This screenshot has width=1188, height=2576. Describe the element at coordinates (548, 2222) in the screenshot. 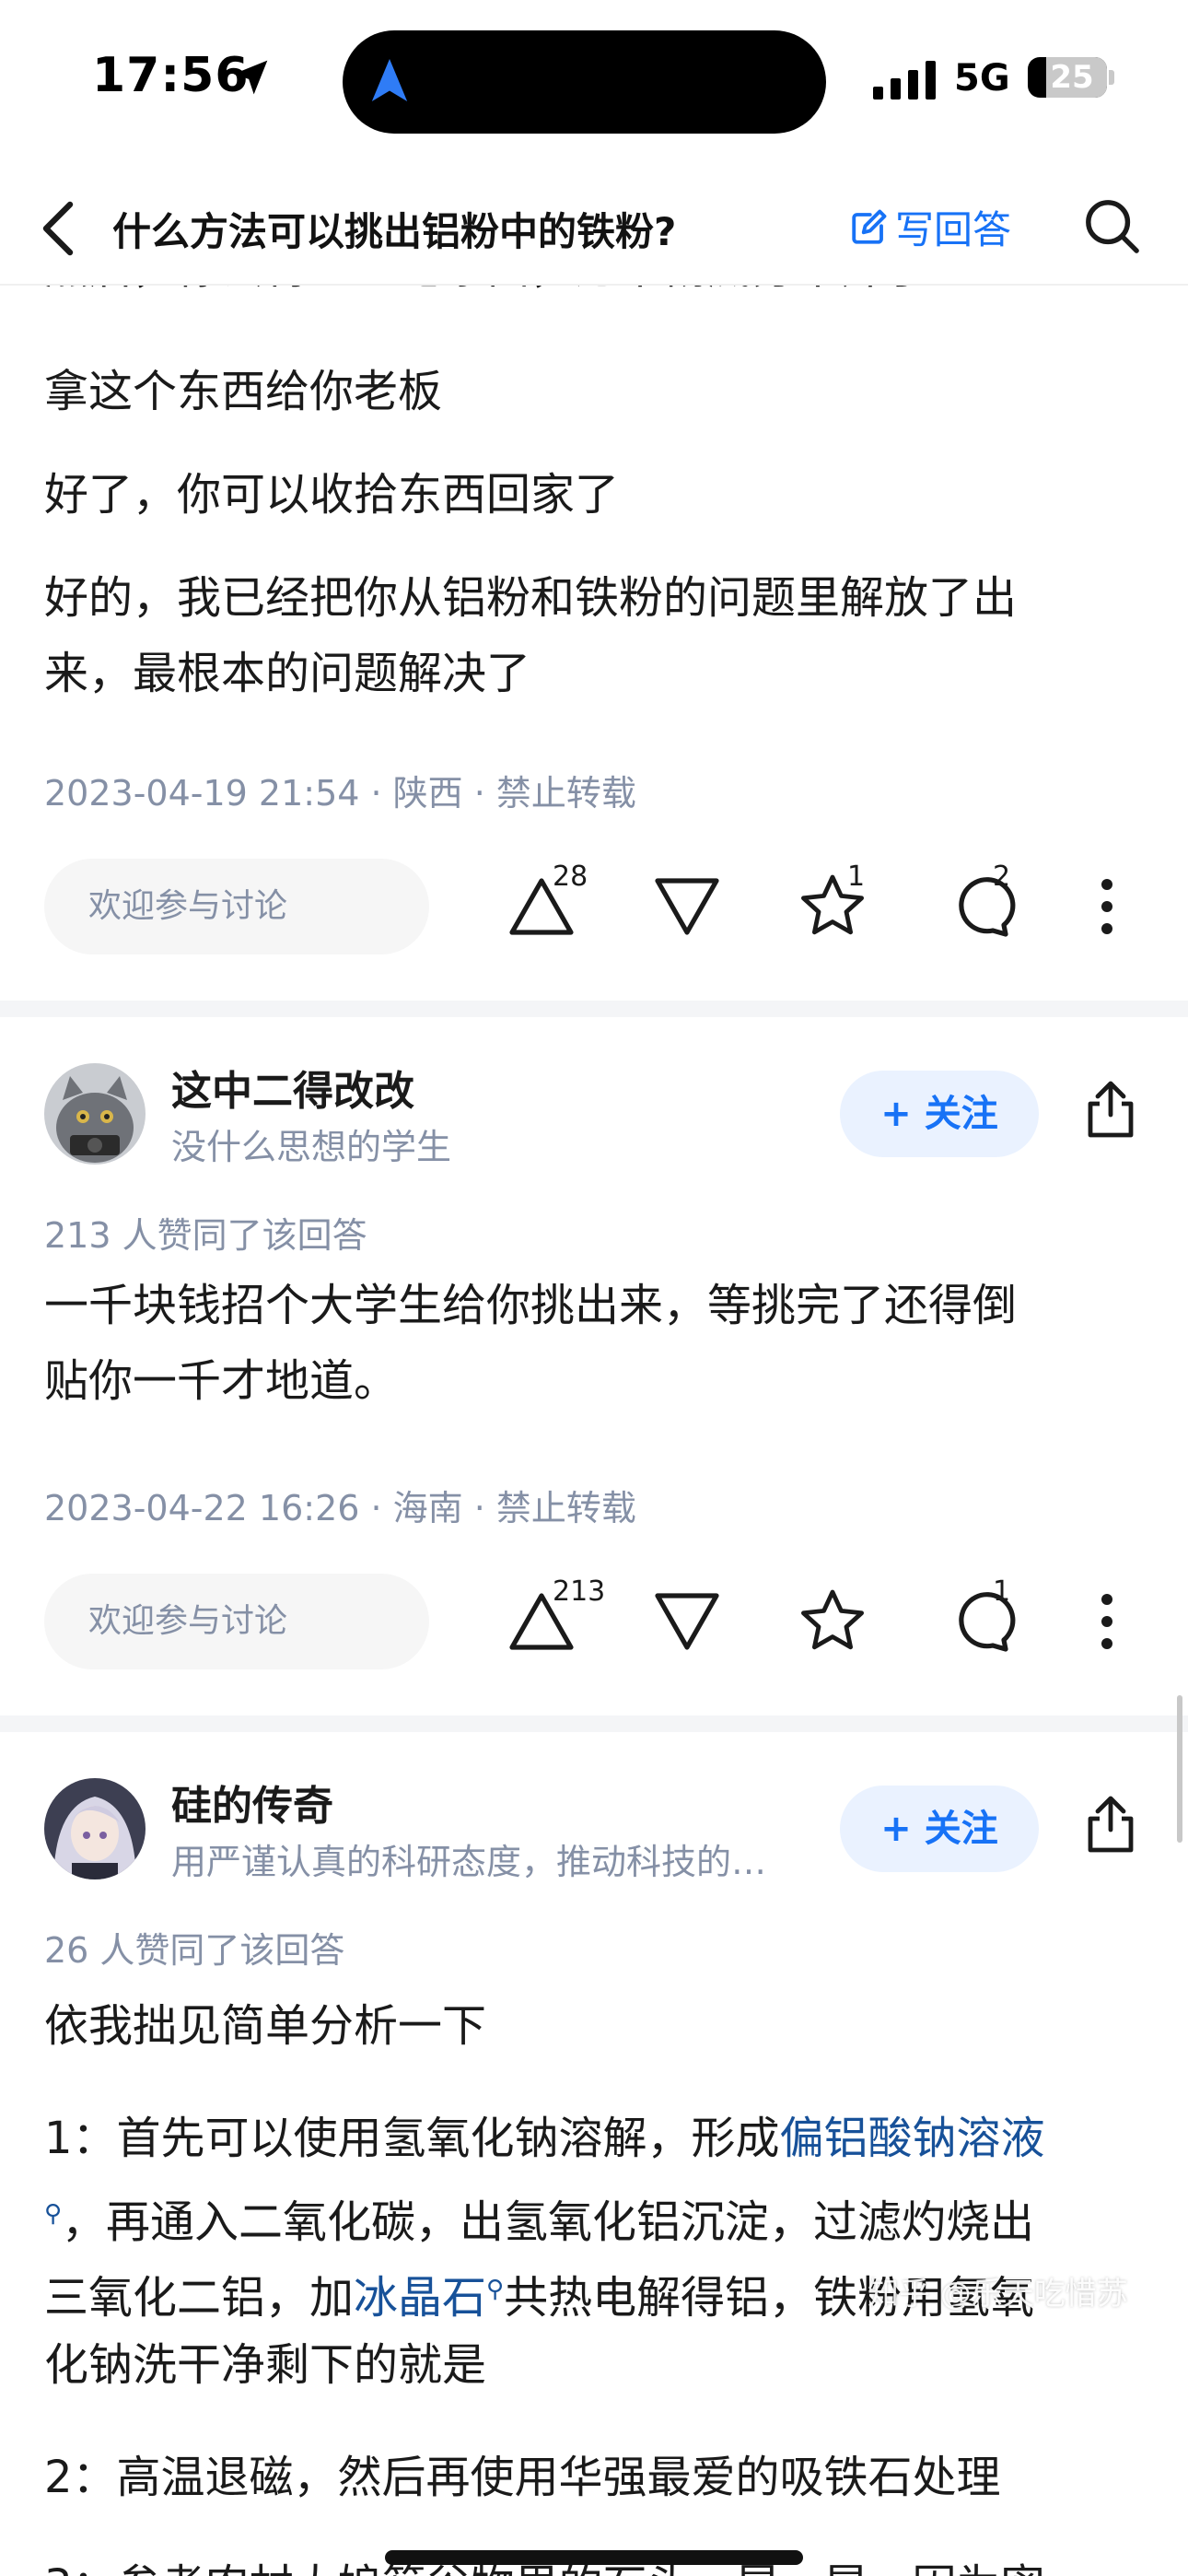

I see `text-span: ，再通入二氧化碳，出氢氧化铝沉淀，过滤灼烧出` at that location.